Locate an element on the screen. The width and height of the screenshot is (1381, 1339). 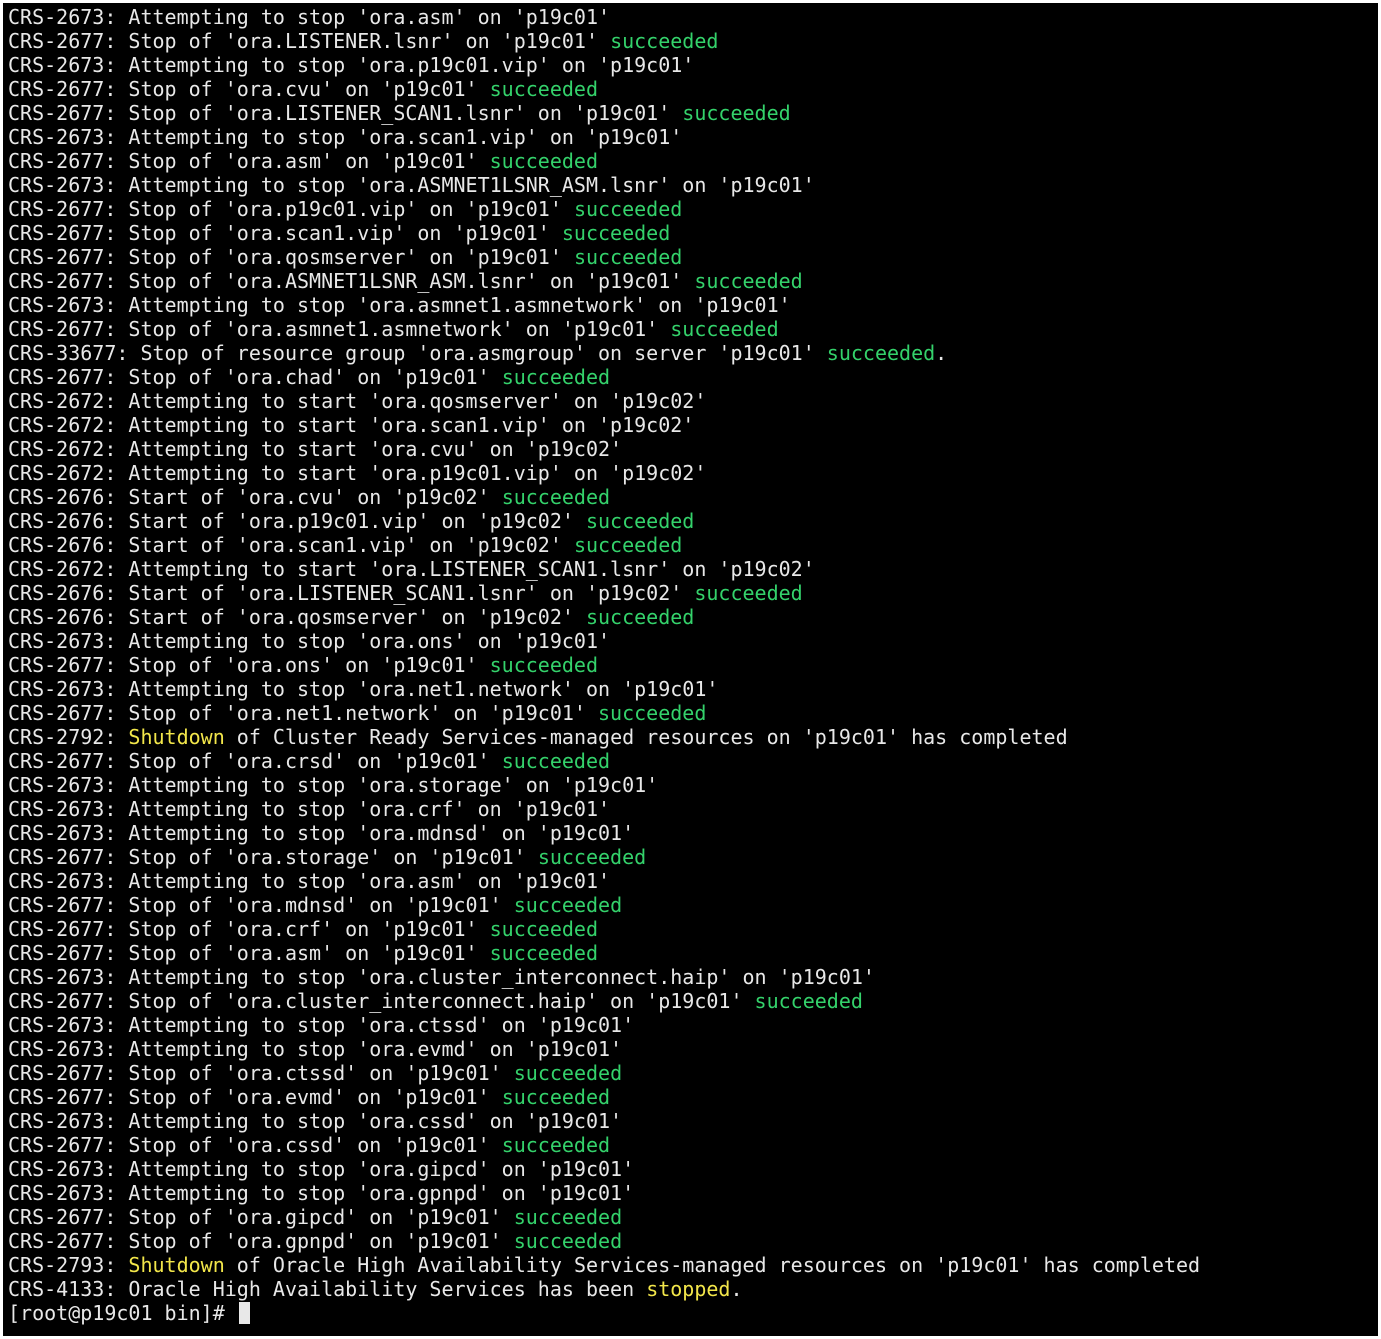
line-text: CRS-2793: is located at coordinates (68, 1265).